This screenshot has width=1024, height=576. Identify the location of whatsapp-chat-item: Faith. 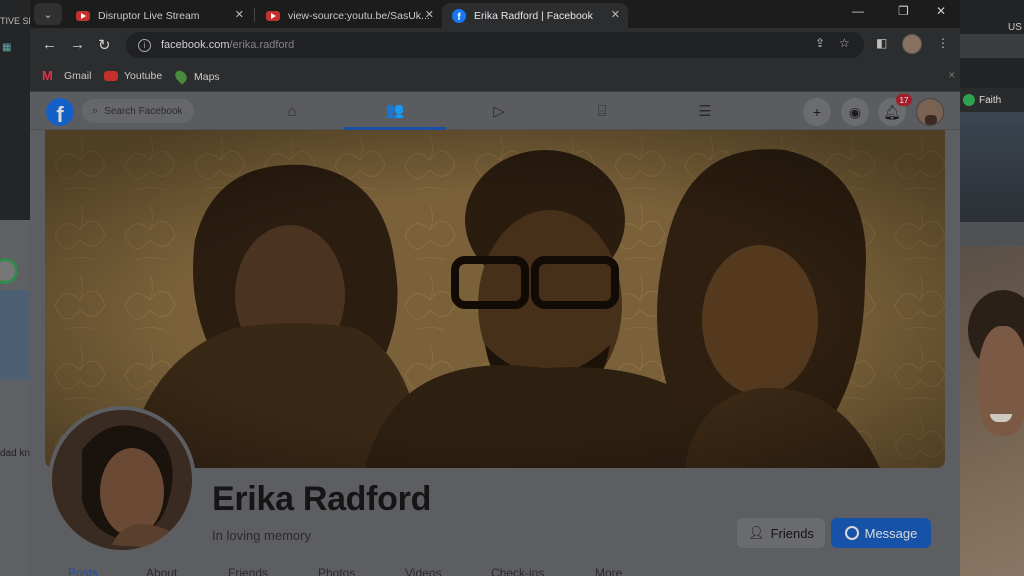
(992, 100).